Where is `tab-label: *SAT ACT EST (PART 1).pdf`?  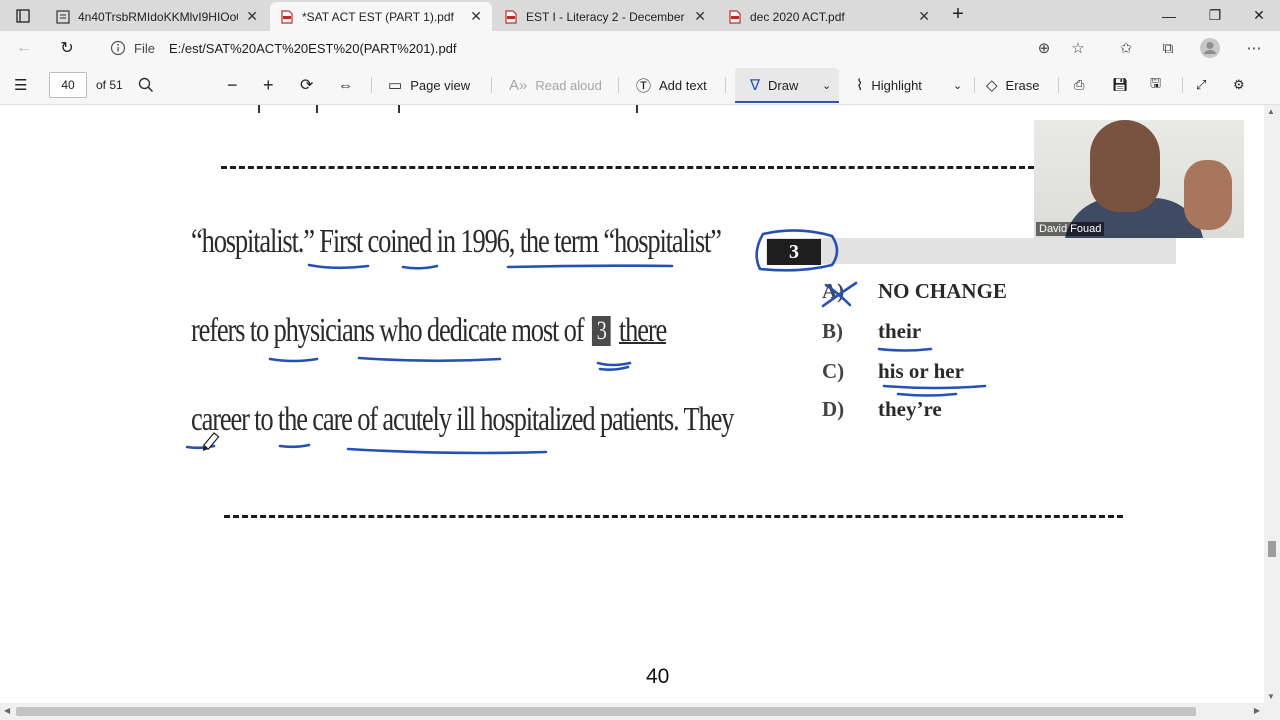
tab-label: *SAT ACT EST (PART 1).pdf is located at coordinates (378, 16).